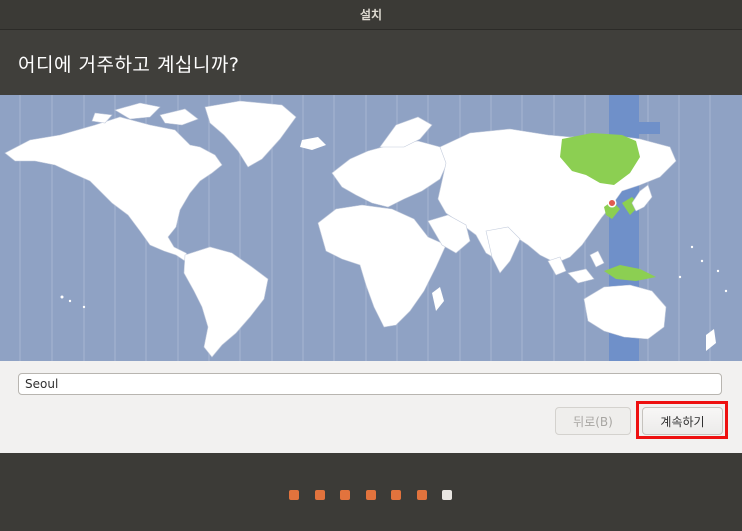  I want to click on landmass-madagascar, so click(438, 299).